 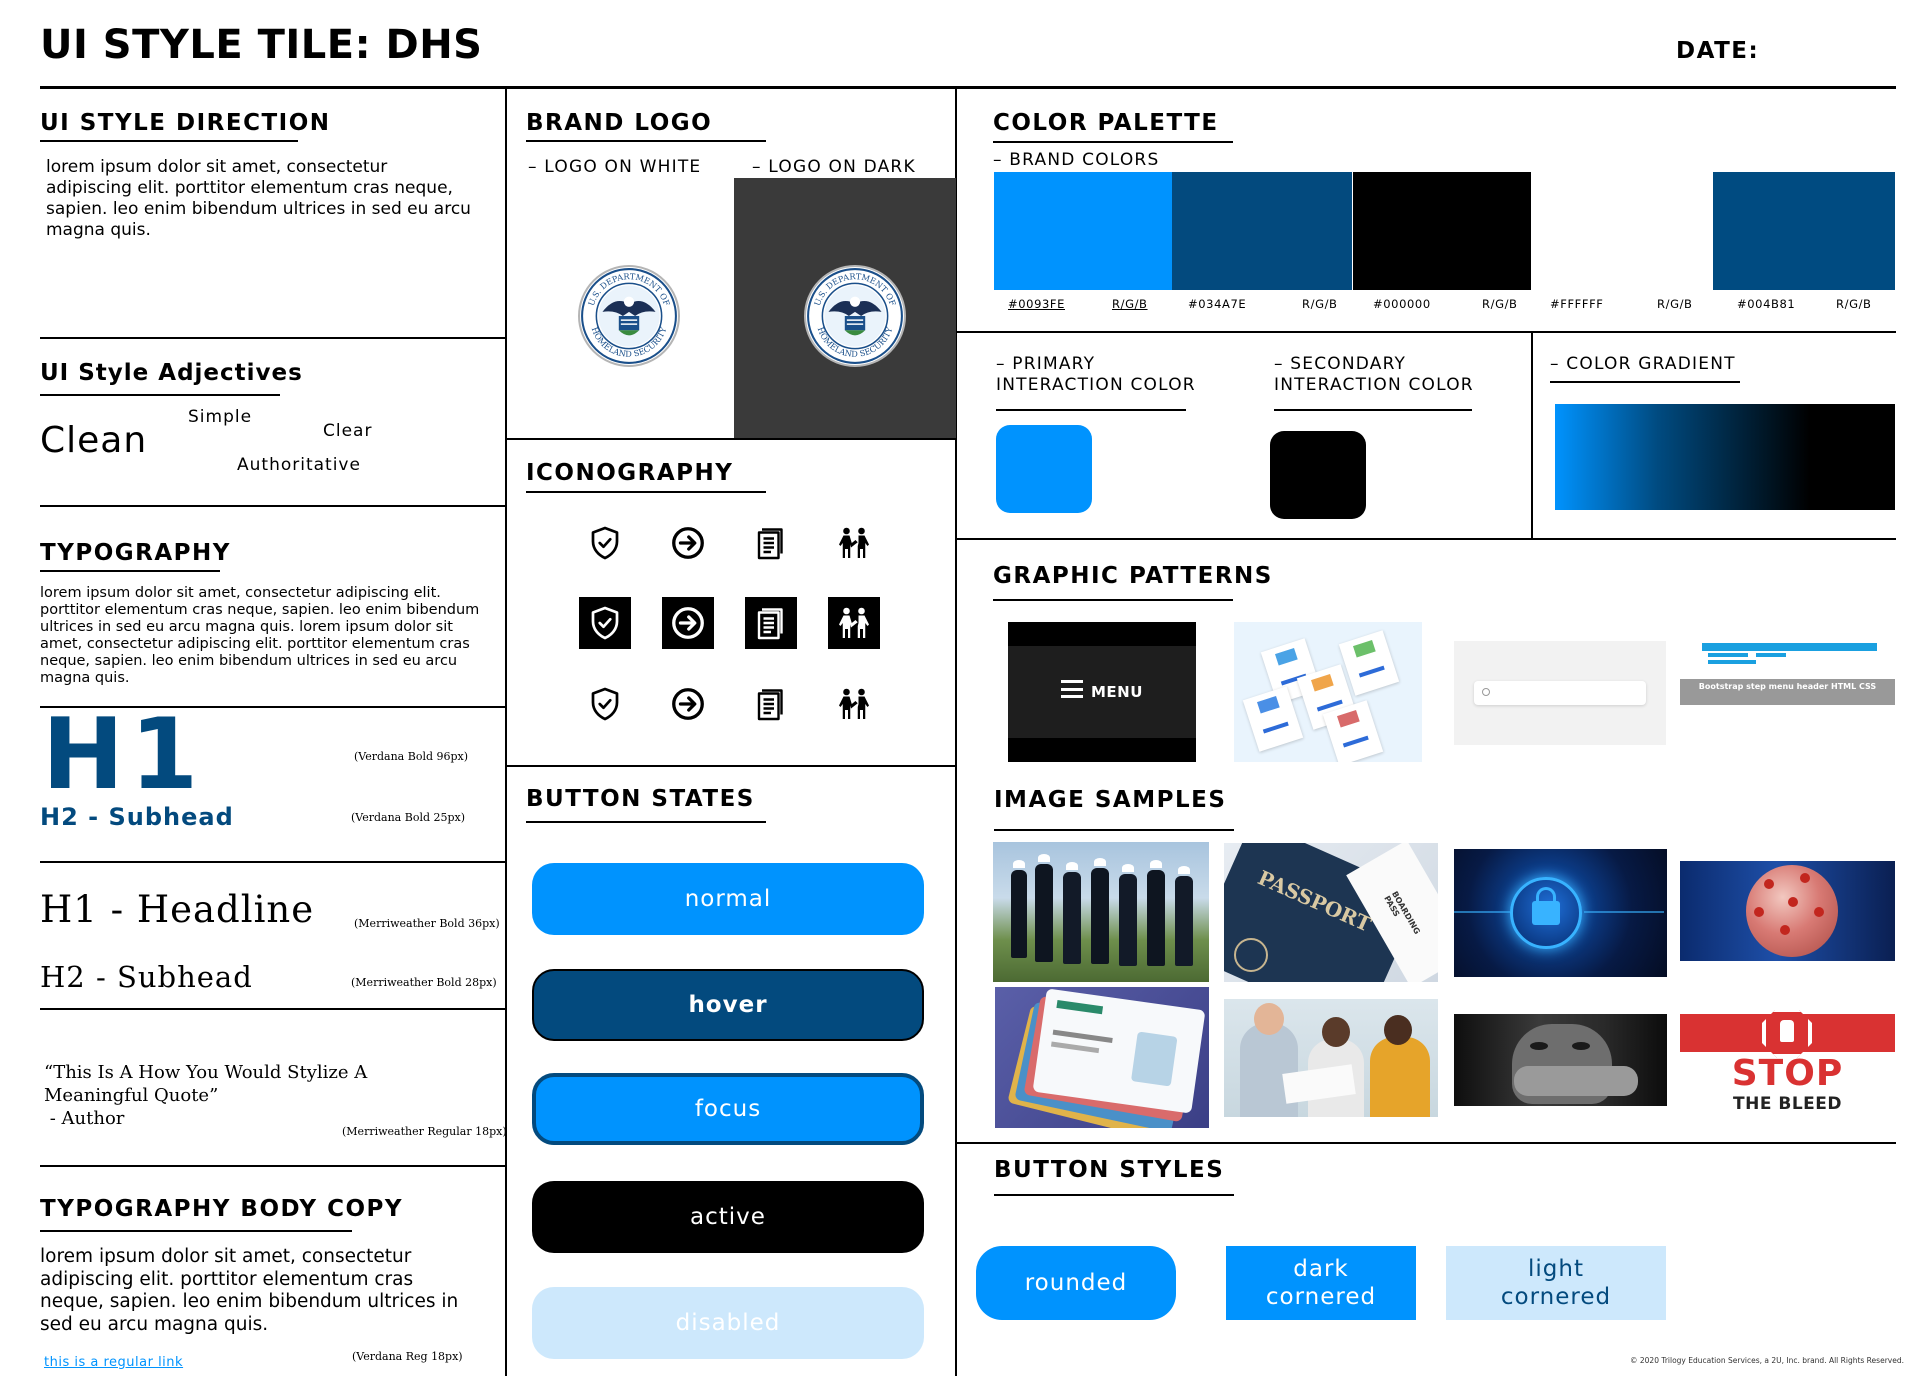 I want to click on swatch-hex-2: #034A7E, so click(x=1217, y=304).